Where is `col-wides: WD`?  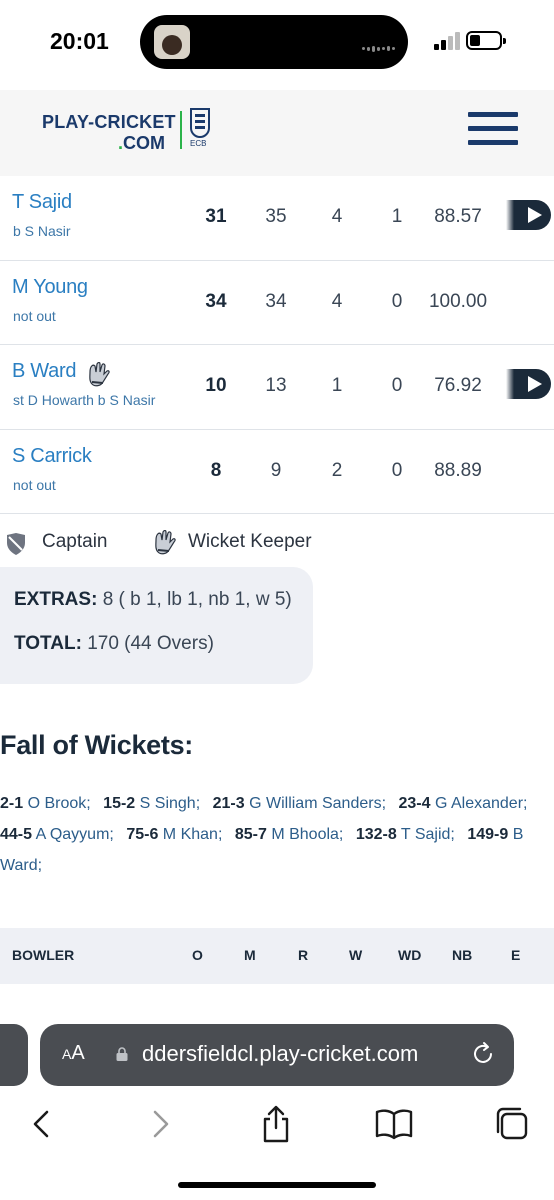
col-wides: WD is located at coordinates (410, 955).